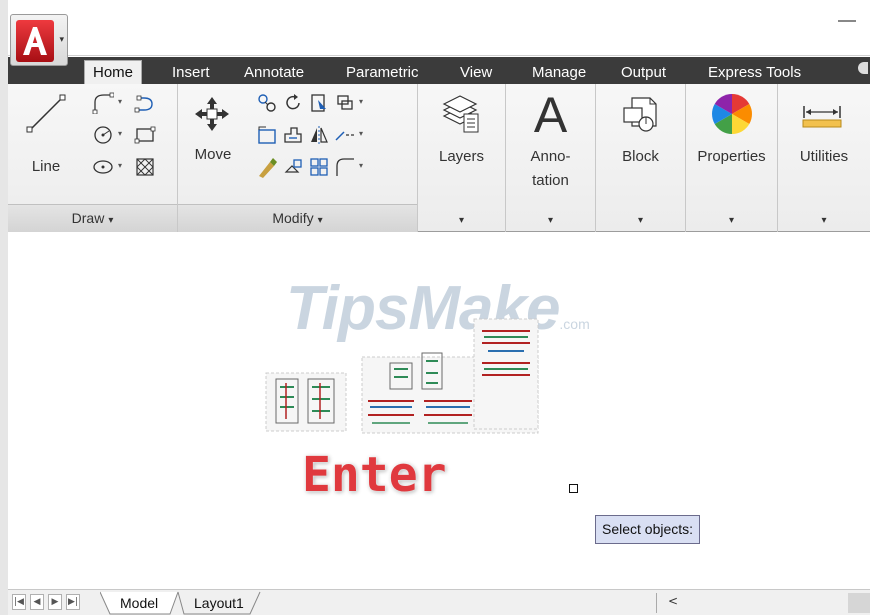 Image resolution: width=870 pixels, height=615 pixels. Describe the element at coordinates (35, 41) in the screenshot. I see `autocad-logo-icon` at that location.